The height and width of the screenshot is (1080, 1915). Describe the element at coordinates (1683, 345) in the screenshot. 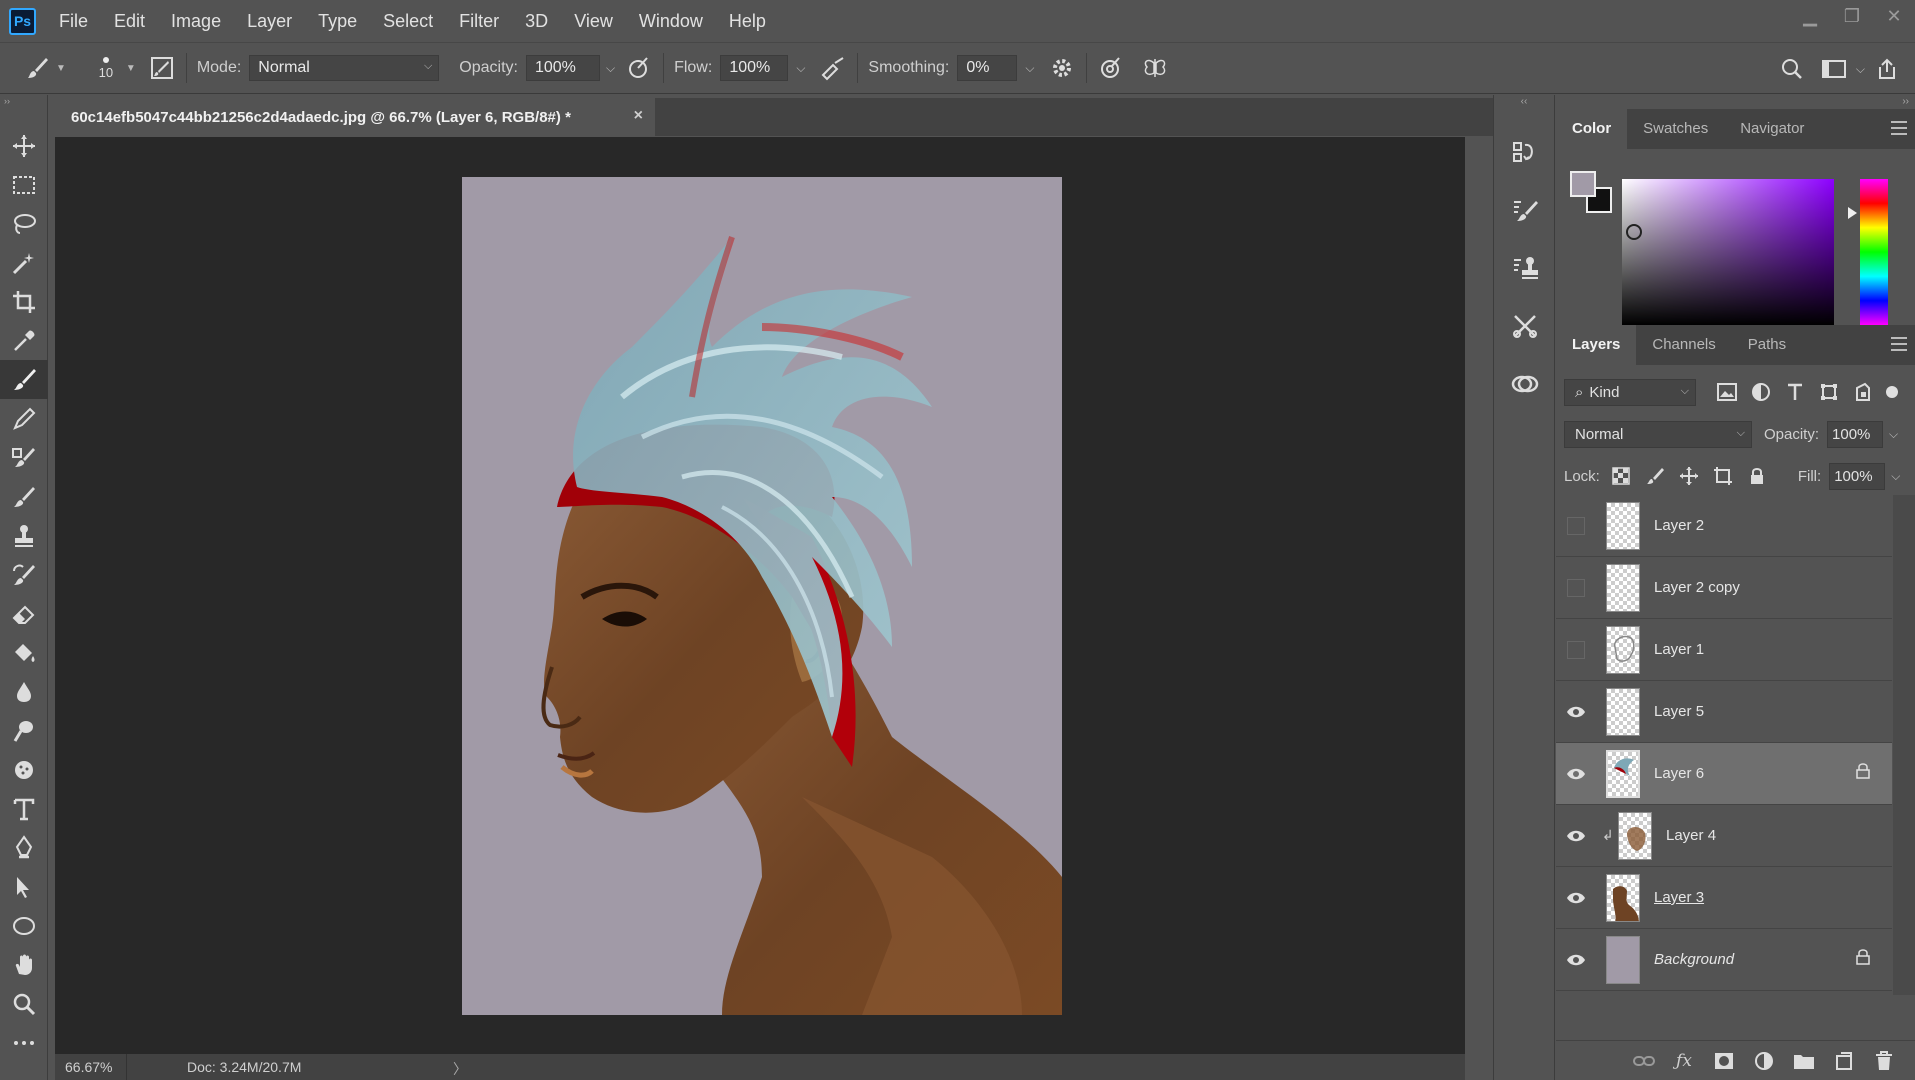

I see `tab-channels: Channels` at that location.